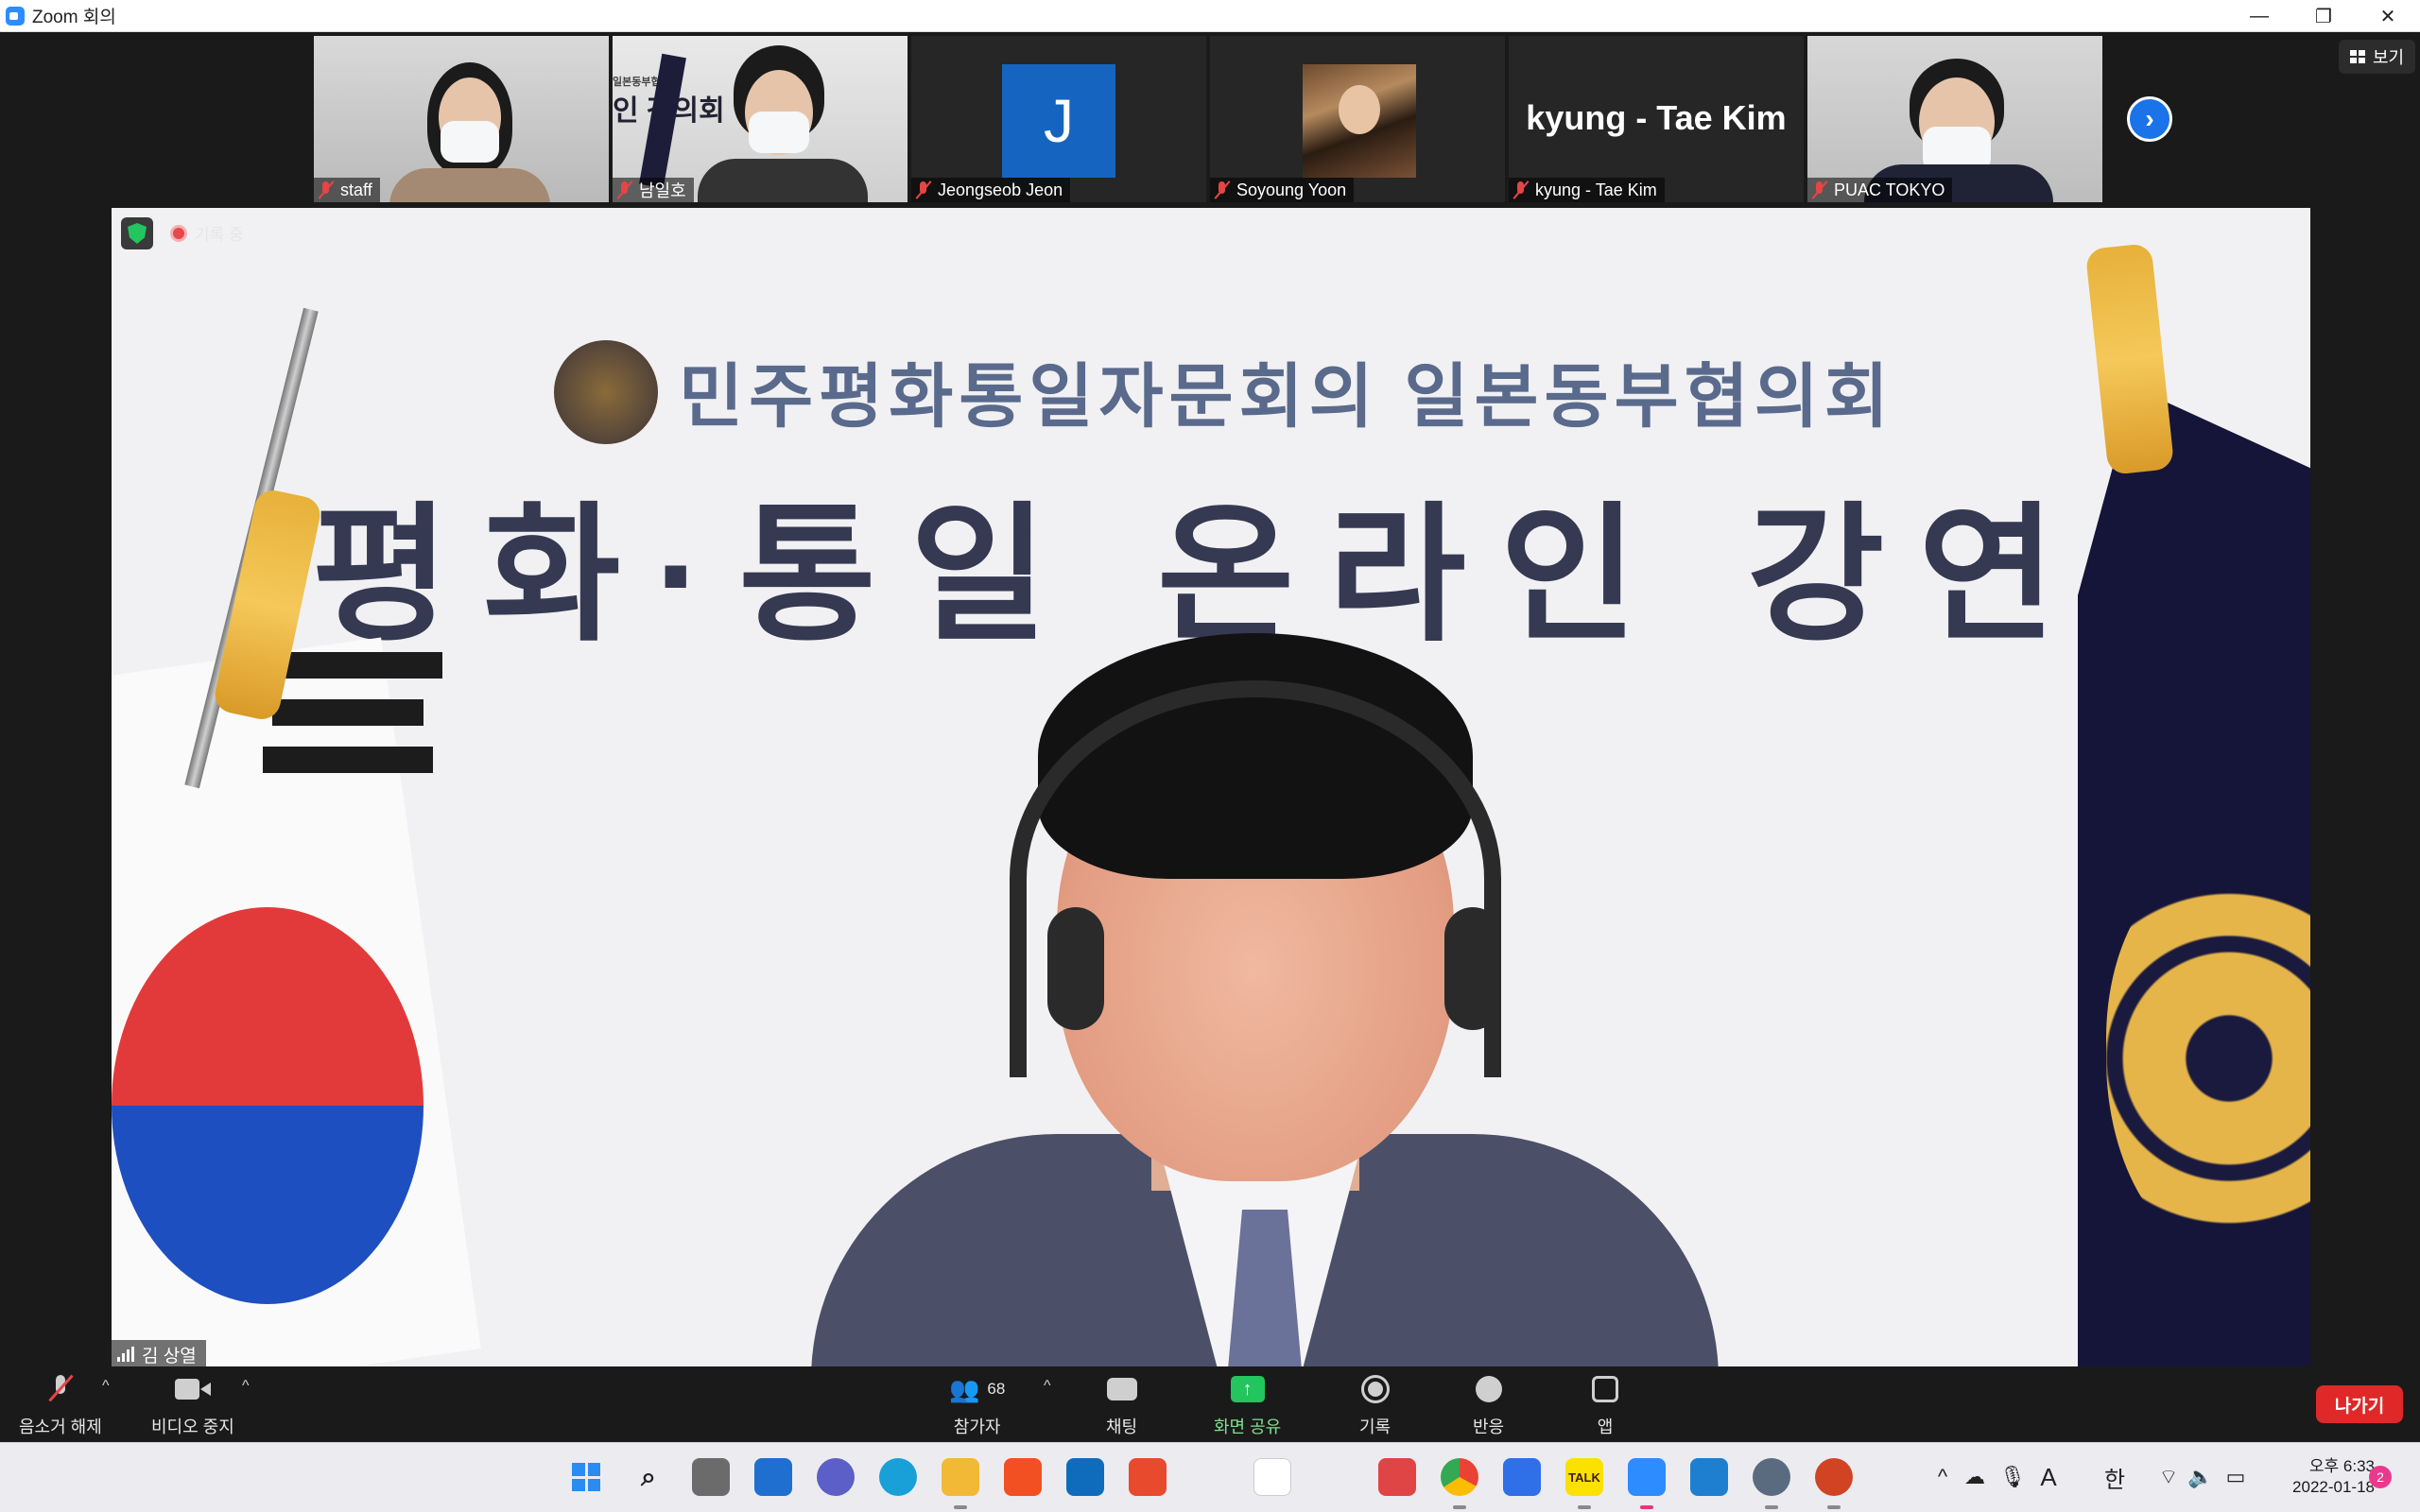 This screenshot has width=2420, height=1512. What do you see at coordinates (347, 190) in the screenshot?
I see `participant-name-tag: staff` at bounding box center [347, 190].